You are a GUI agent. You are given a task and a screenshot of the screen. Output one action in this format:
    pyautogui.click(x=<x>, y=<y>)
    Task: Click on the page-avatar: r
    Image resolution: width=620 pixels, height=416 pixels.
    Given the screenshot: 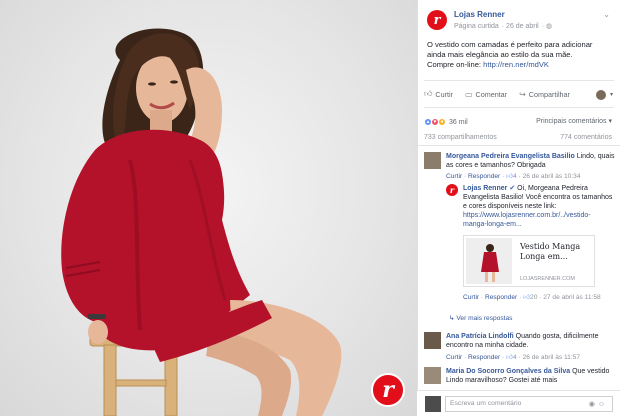 What is the action you would take?
    pyautogui.click(x=437, y=20)
    